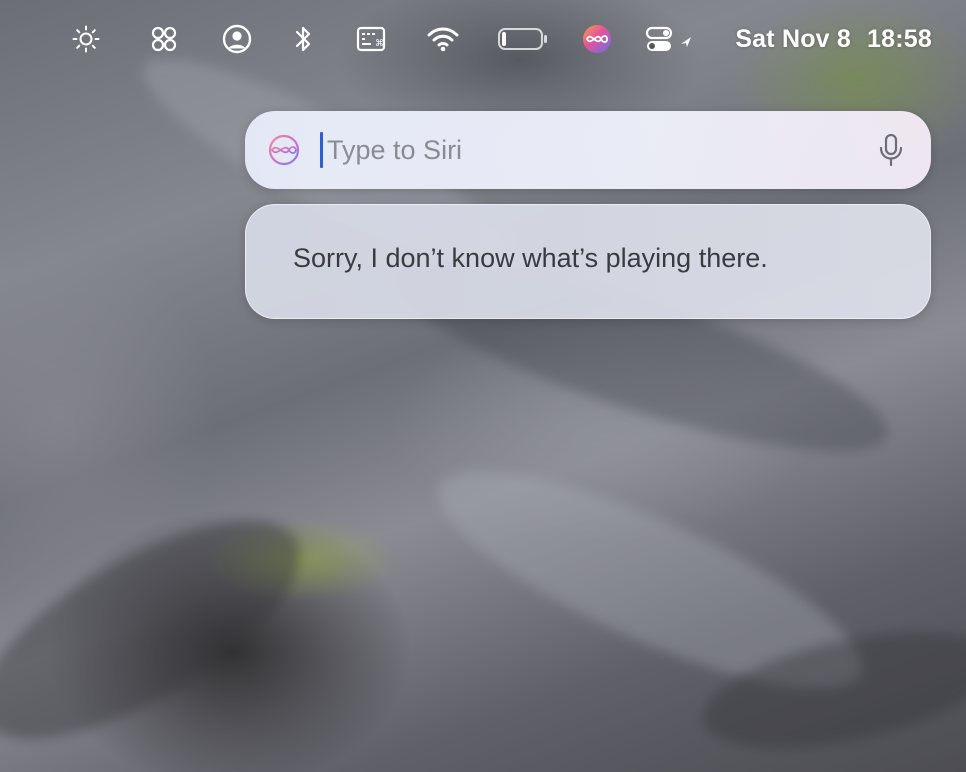  What do you see at coordinates (371, 39) in the screenshot?
I see `keyboard-input-icon: ⌘` at bounding box center [371, 39].